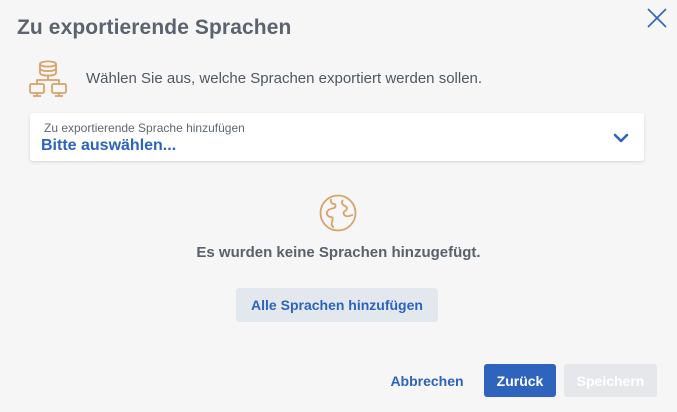 The height and width of the screenshot is (412, 677). What do you see at coordinates (520, 380) in the screenshot?
I see `back-button: Zurück` at bounding box center [520, 380].